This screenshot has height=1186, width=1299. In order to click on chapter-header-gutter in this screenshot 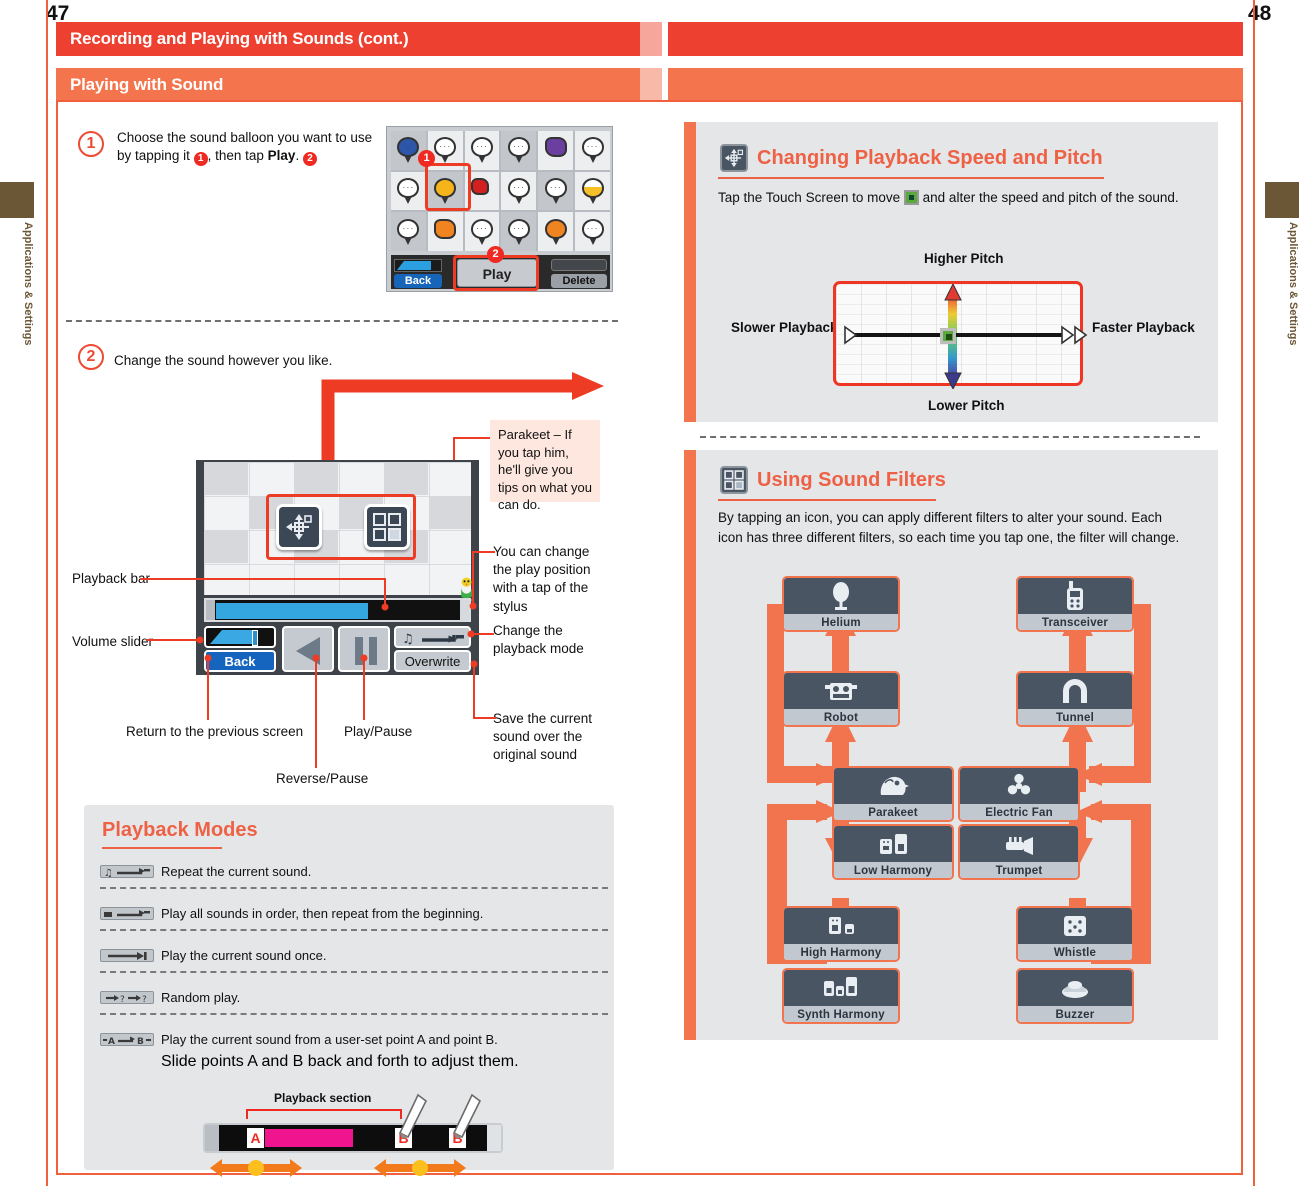, I will do `click(651, 39)`.